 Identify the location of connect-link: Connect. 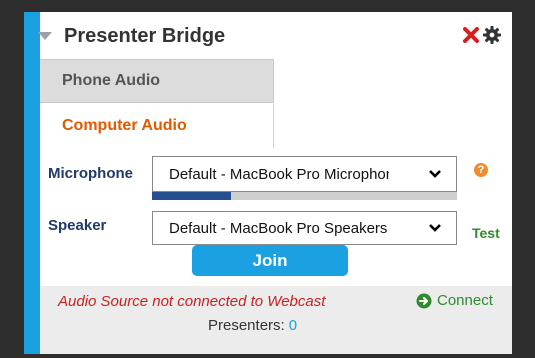
(454, 300).